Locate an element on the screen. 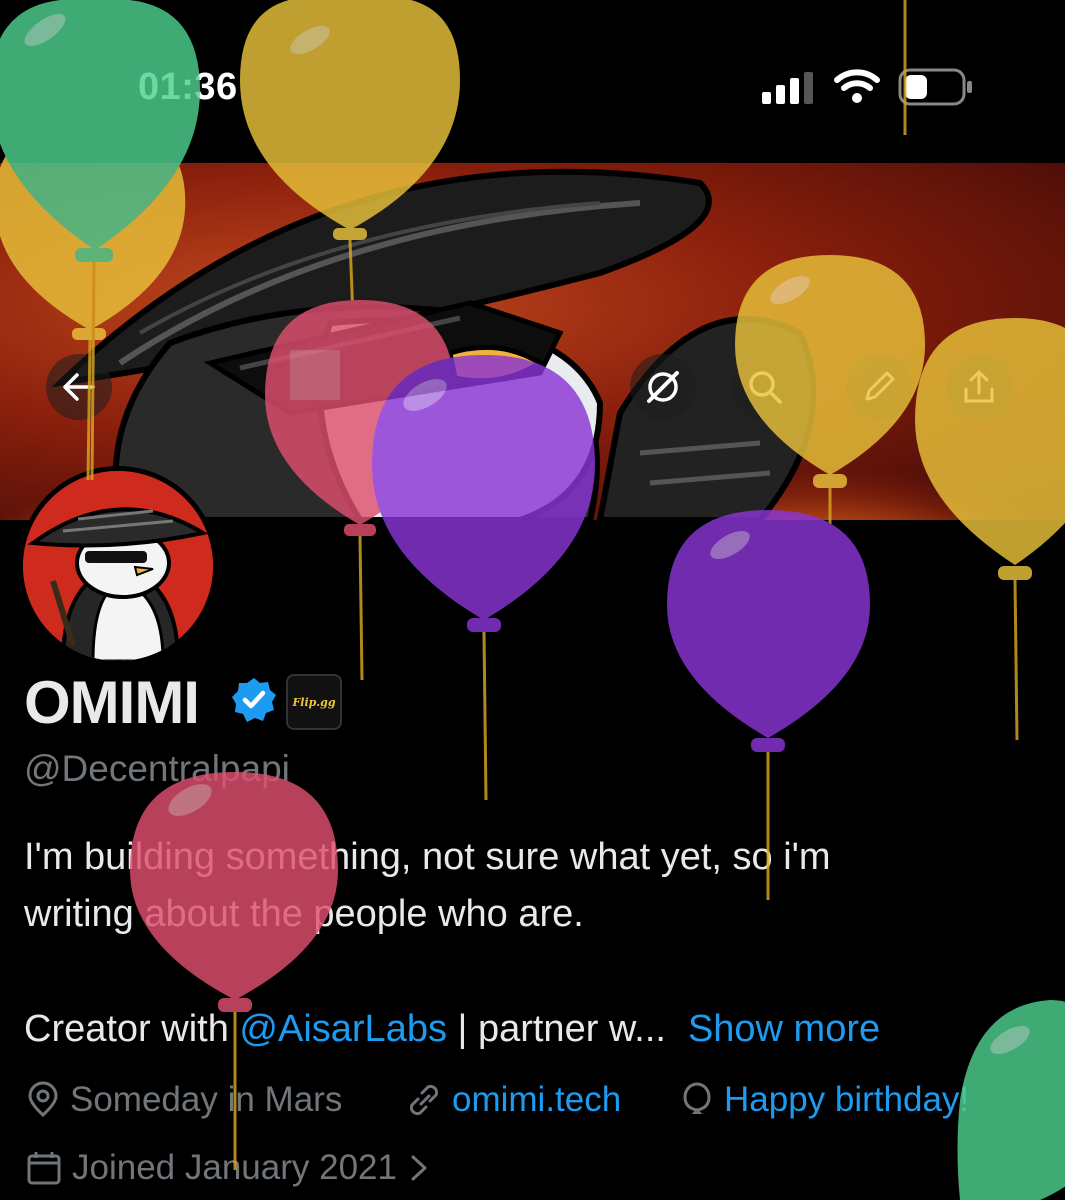 This screenshot has width=1065, height=1200. search-icon is located at coordinates (765, 387).